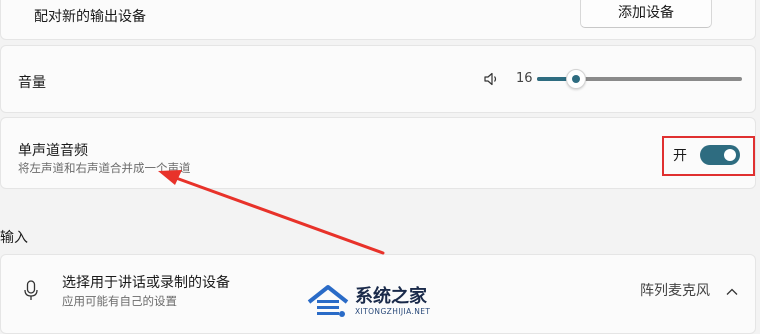 The width and height of the screenshot is (760, 334). Describe the element at coordinates (146, 283) in the screenshot. I see `input-device-prompt: 选择用于讲话或录制的设备` at that location.